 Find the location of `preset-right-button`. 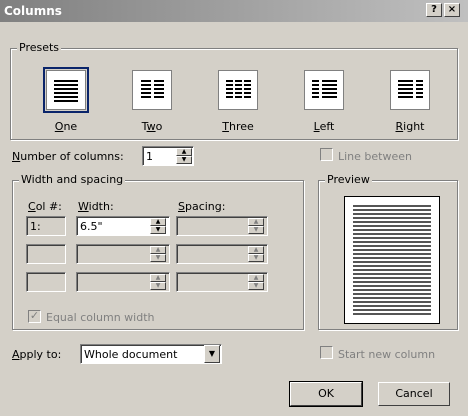

preset-right-button is located at coordinates (410, 90).